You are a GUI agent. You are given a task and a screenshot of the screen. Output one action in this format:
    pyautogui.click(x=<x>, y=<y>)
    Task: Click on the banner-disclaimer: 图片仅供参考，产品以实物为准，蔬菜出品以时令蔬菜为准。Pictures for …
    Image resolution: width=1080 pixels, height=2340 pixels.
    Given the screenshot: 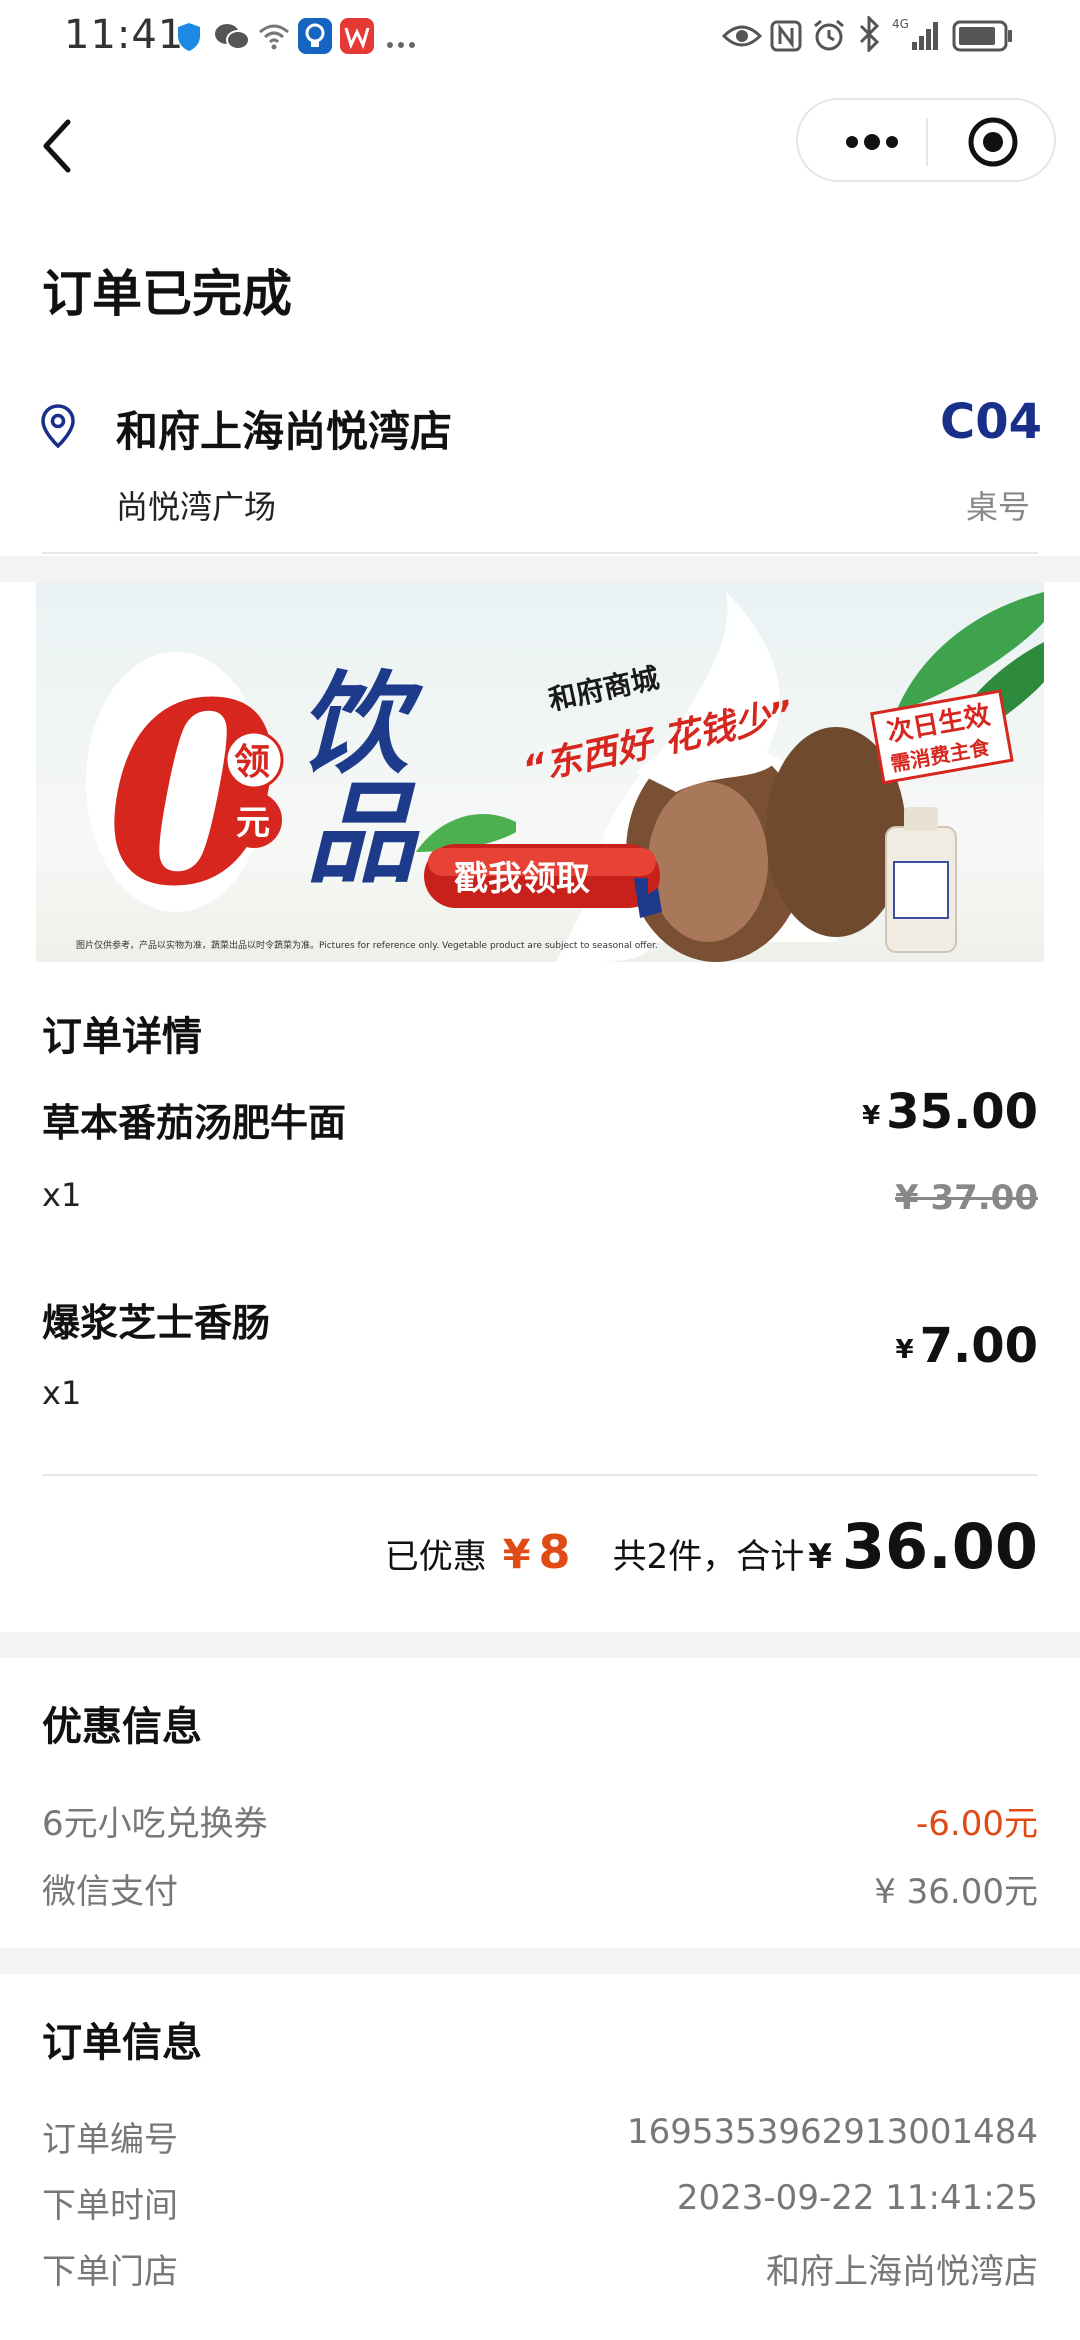 What is the action you would take?
    pyautogui.click(x=367, y=945)
    